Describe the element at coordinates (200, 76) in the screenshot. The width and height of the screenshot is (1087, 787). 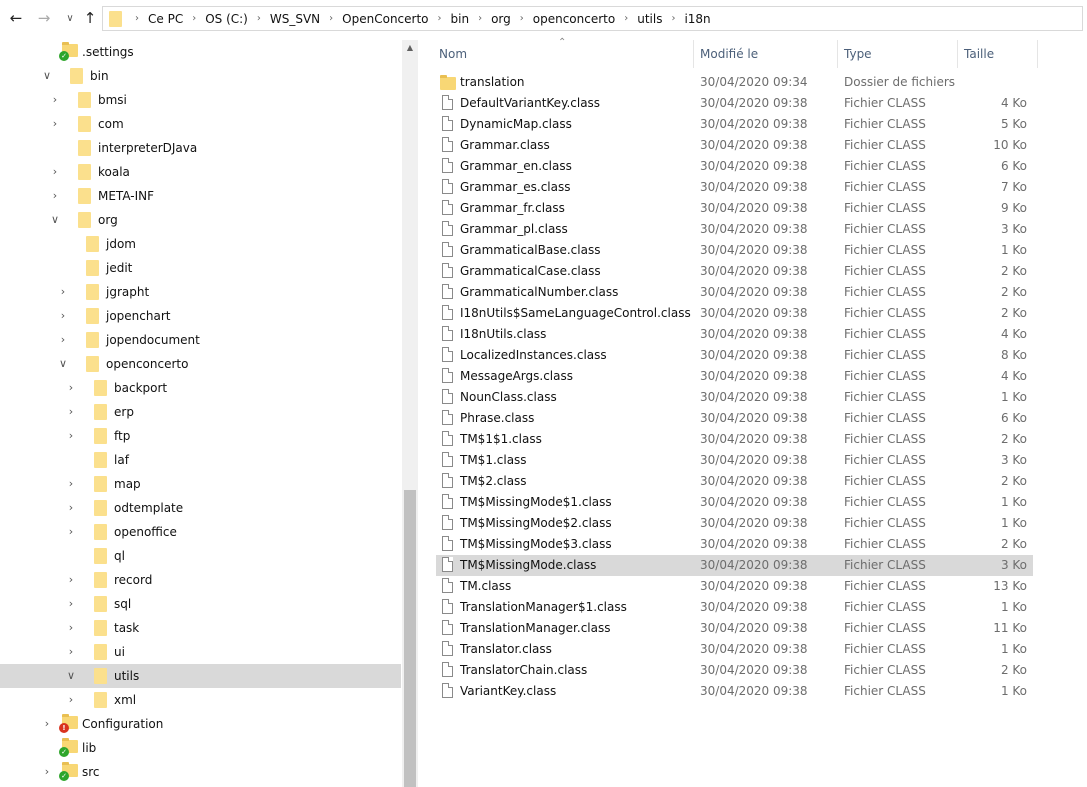
I see `tree-item: ∨ bin` at that location.